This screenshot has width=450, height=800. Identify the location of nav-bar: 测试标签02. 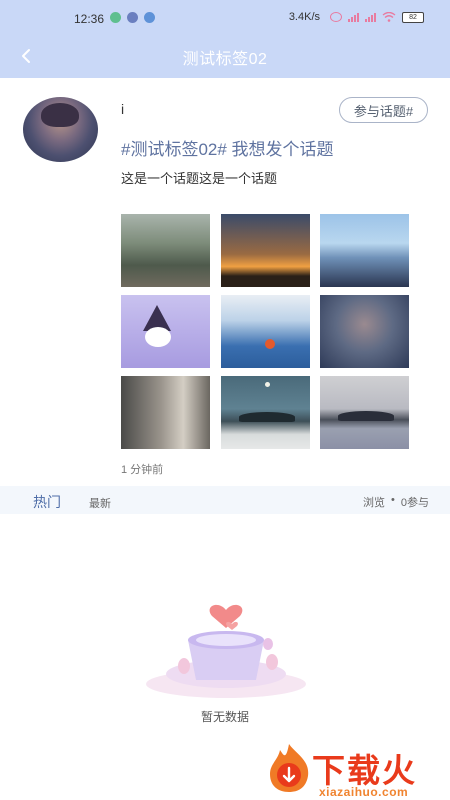
(225, 57).